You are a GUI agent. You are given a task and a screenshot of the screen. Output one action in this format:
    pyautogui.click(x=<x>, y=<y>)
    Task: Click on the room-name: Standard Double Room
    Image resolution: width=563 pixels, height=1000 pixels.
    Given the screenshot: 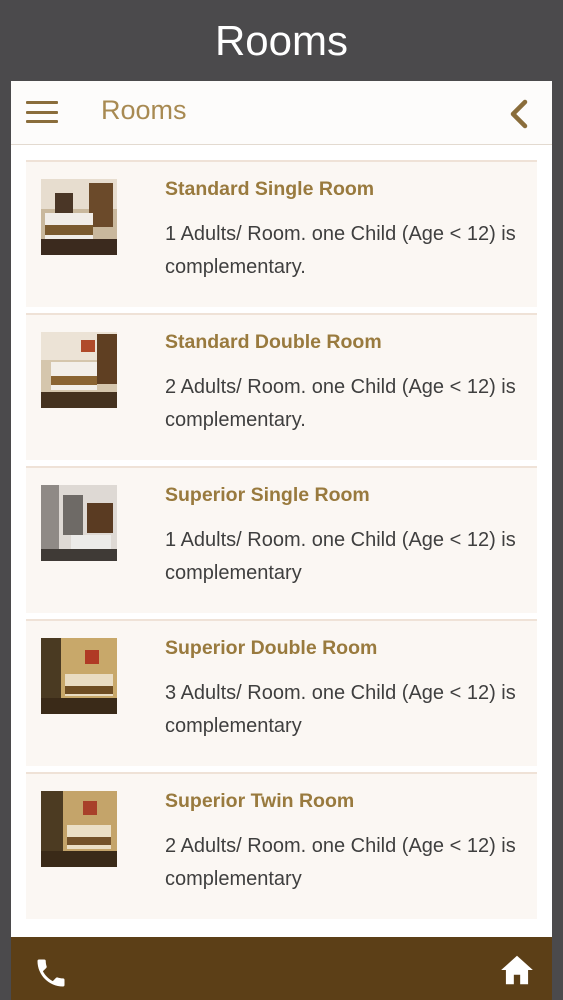 What is the action you would take?
    pyautogui.click(x=273, y=342)
    